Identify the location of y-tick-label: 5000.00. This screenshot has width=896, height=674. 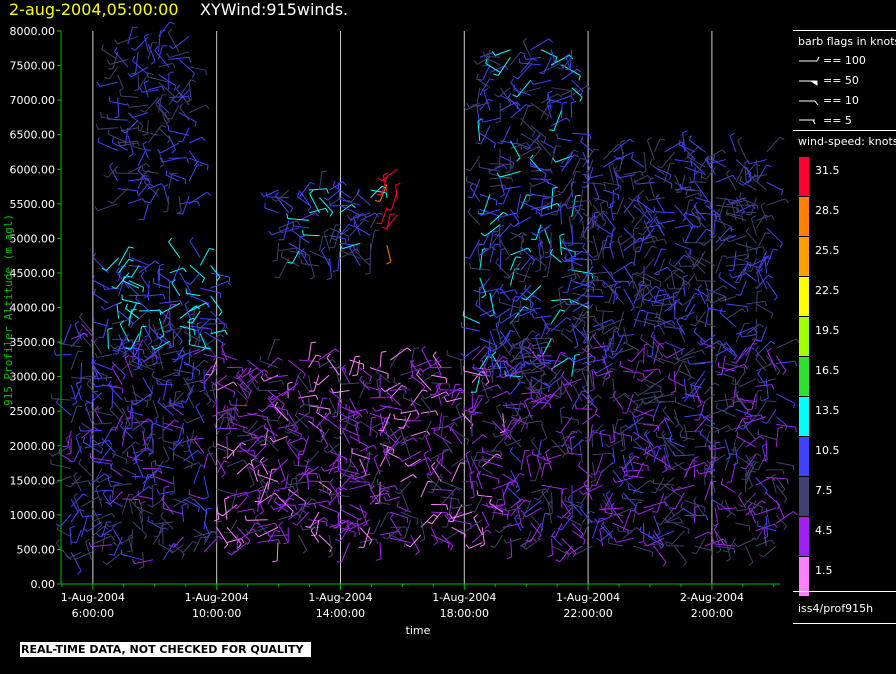
(33, 238).